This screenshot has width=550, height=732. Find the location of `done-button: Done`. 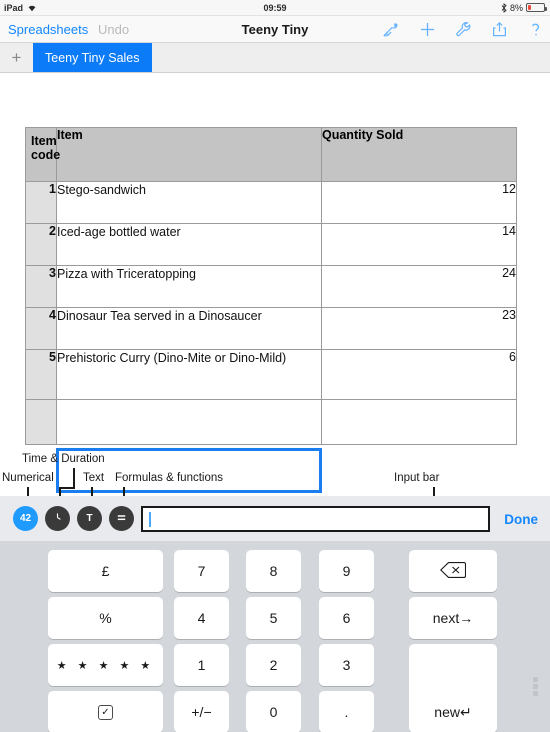

done-button: Done is located at coordinates (521, 519).